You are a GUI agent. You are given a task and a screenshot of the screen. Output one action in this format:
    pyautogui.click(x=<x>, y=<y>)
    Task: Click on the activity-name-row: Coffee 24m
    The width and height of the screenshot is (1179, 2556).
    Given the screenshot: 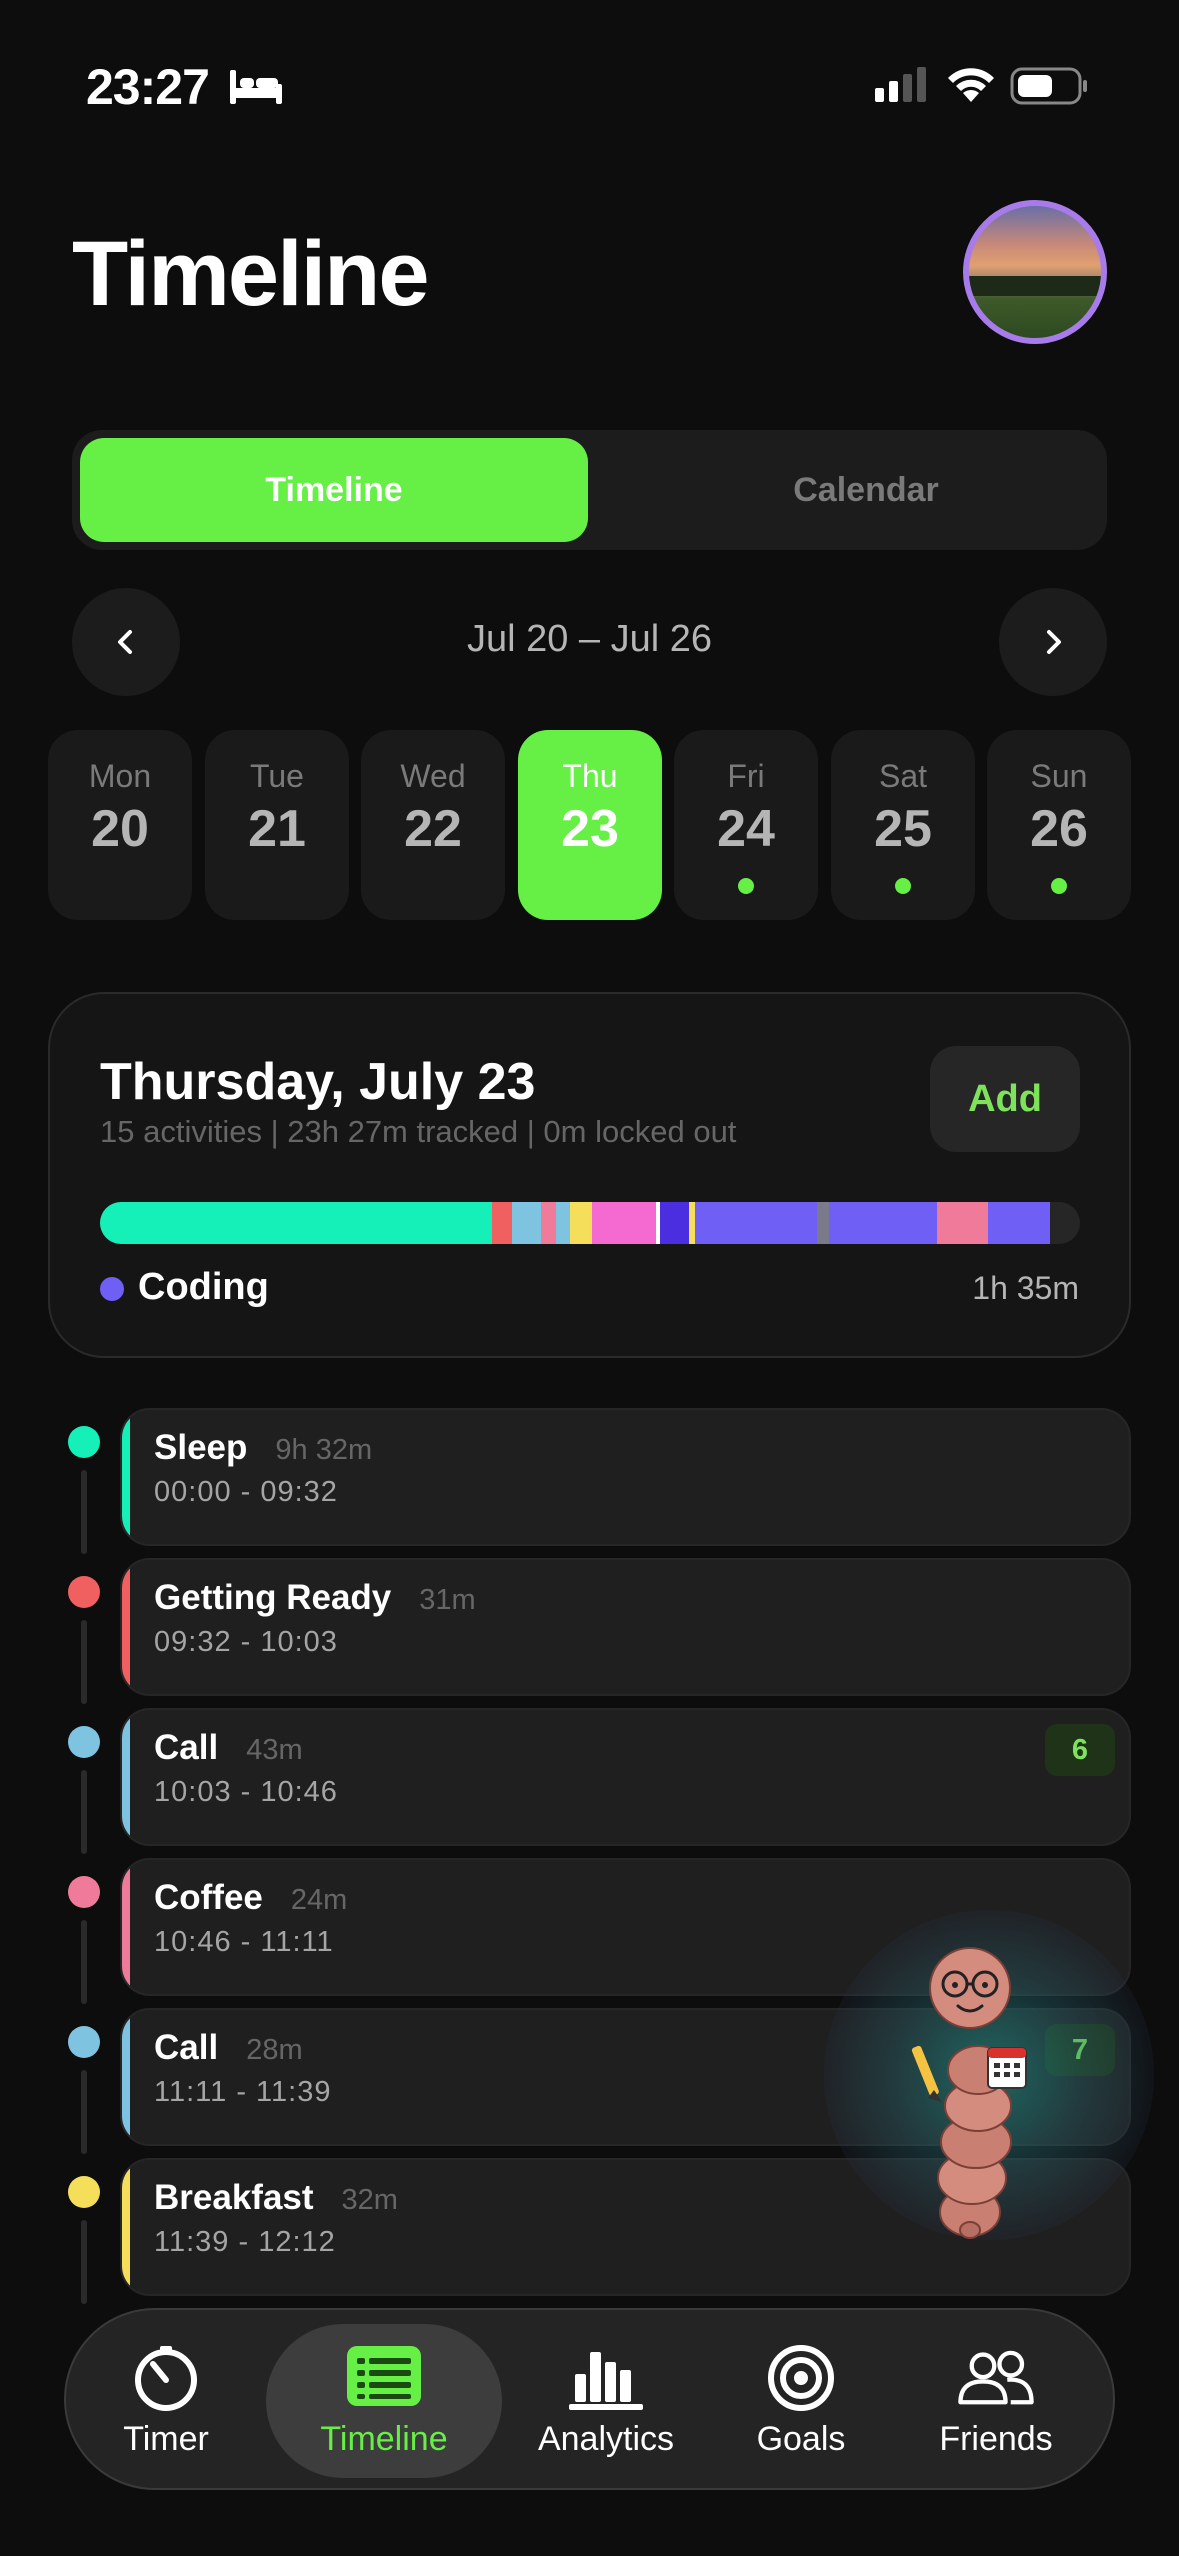 What is the action you would take?
    pyautogui.click(x=250, y=1898)
    